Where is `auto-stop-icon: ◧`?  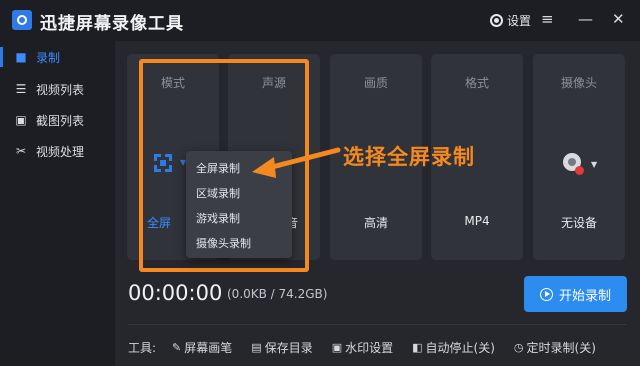 auto-stop-icon: ◧ is located at coordinates (417, 347).